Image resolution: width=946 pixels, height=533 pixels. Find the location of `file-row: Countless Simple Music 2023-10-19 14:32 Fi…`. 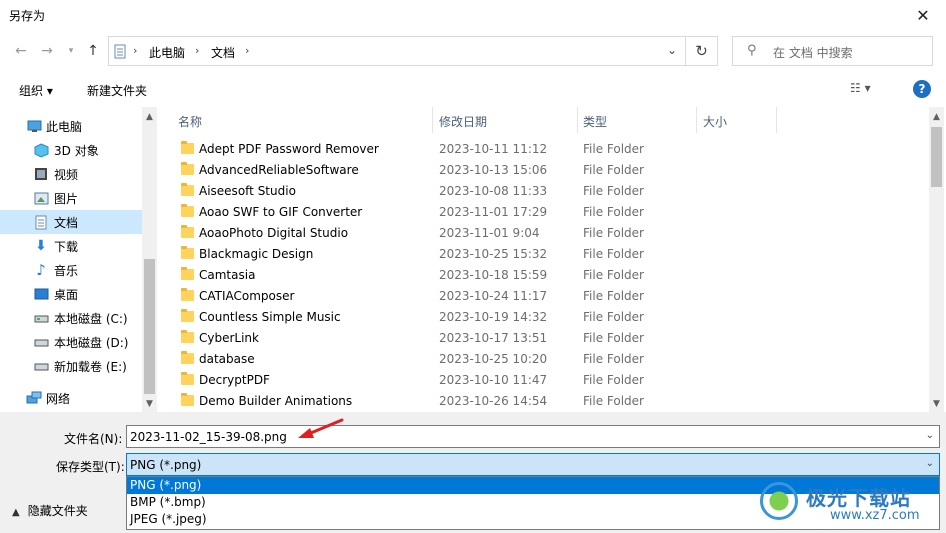

file-row: Countless Simple Music 2023-10-19 14:32 Fi… is located at coordinates (467, 317).